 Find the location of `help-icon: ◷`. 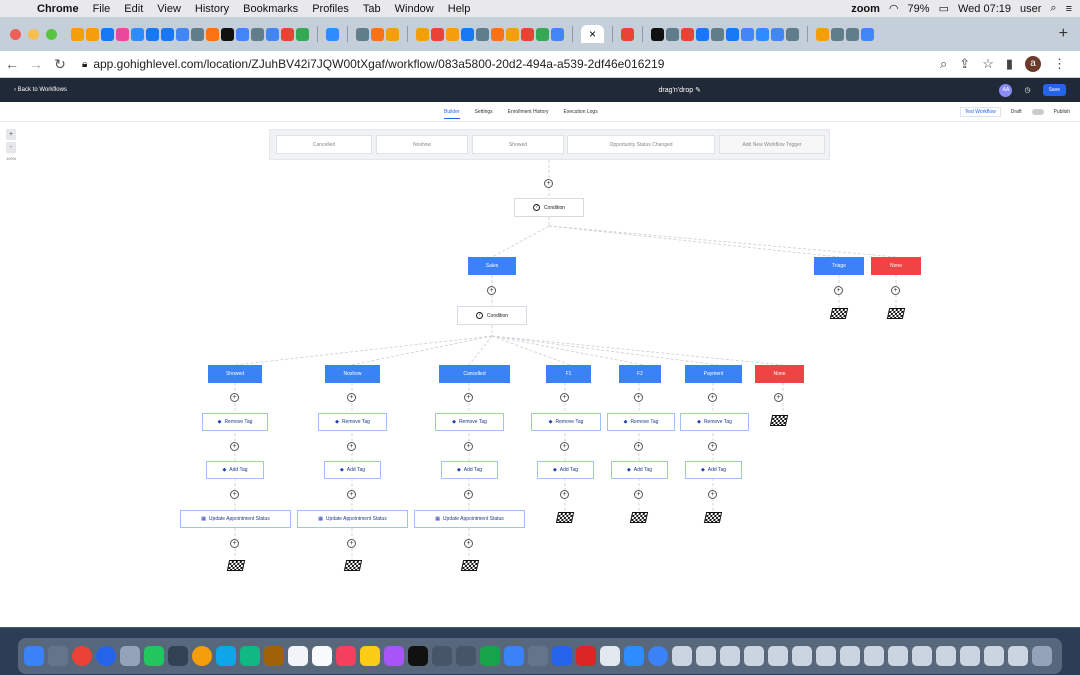

help-icon: ◷ is located at coordinates (1027, 90).